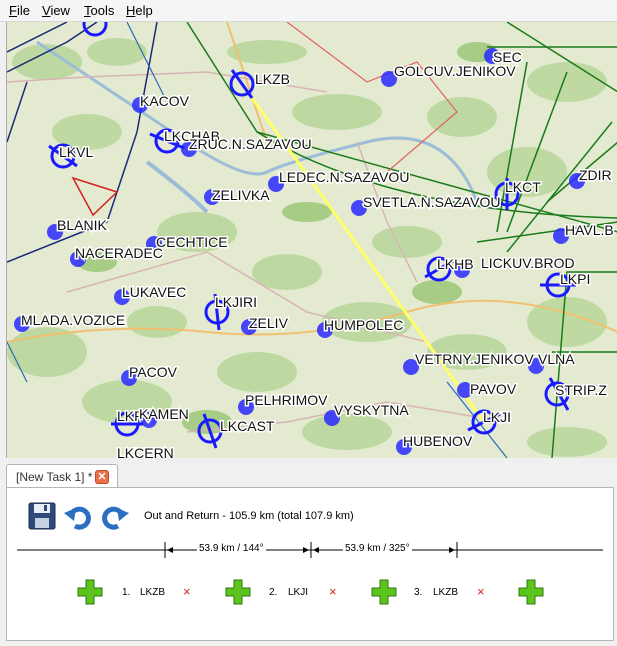 Image resolution: width=617 pixels, height=646 pixels. I want to click on undo-button, so click(78, 516).